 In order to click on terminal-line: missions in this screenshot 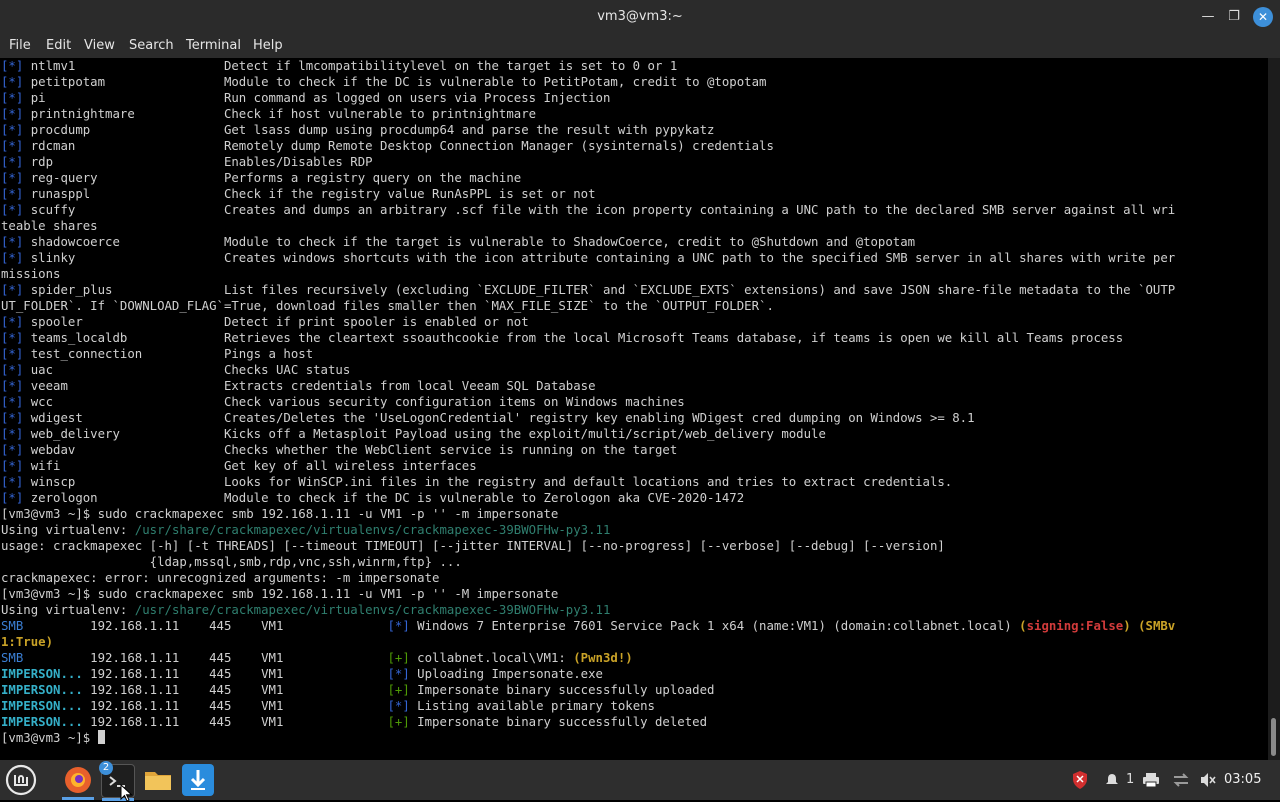, I will do `click(588, 274)`.